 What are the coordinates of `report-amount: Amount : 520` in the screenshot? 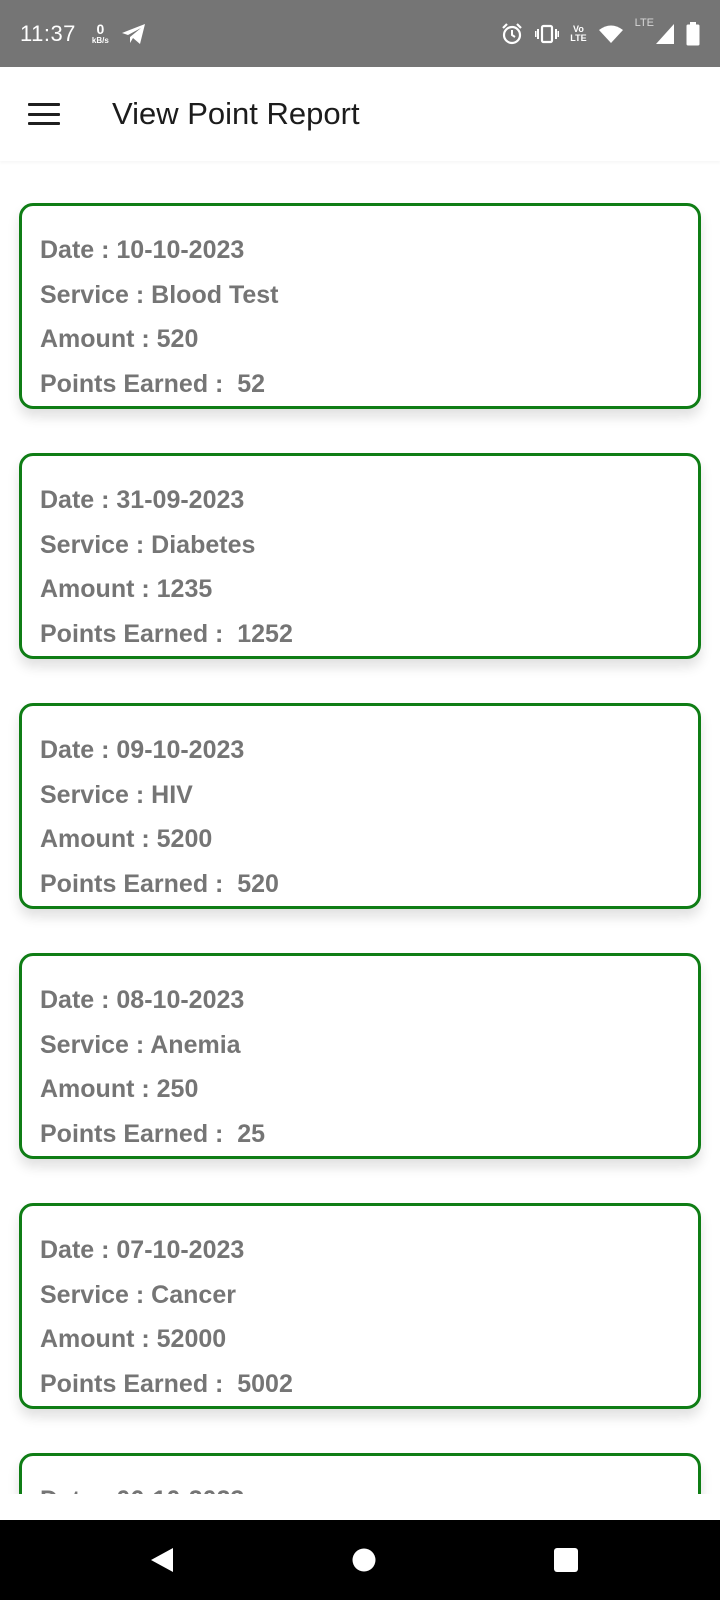 It's located at (119, 339).